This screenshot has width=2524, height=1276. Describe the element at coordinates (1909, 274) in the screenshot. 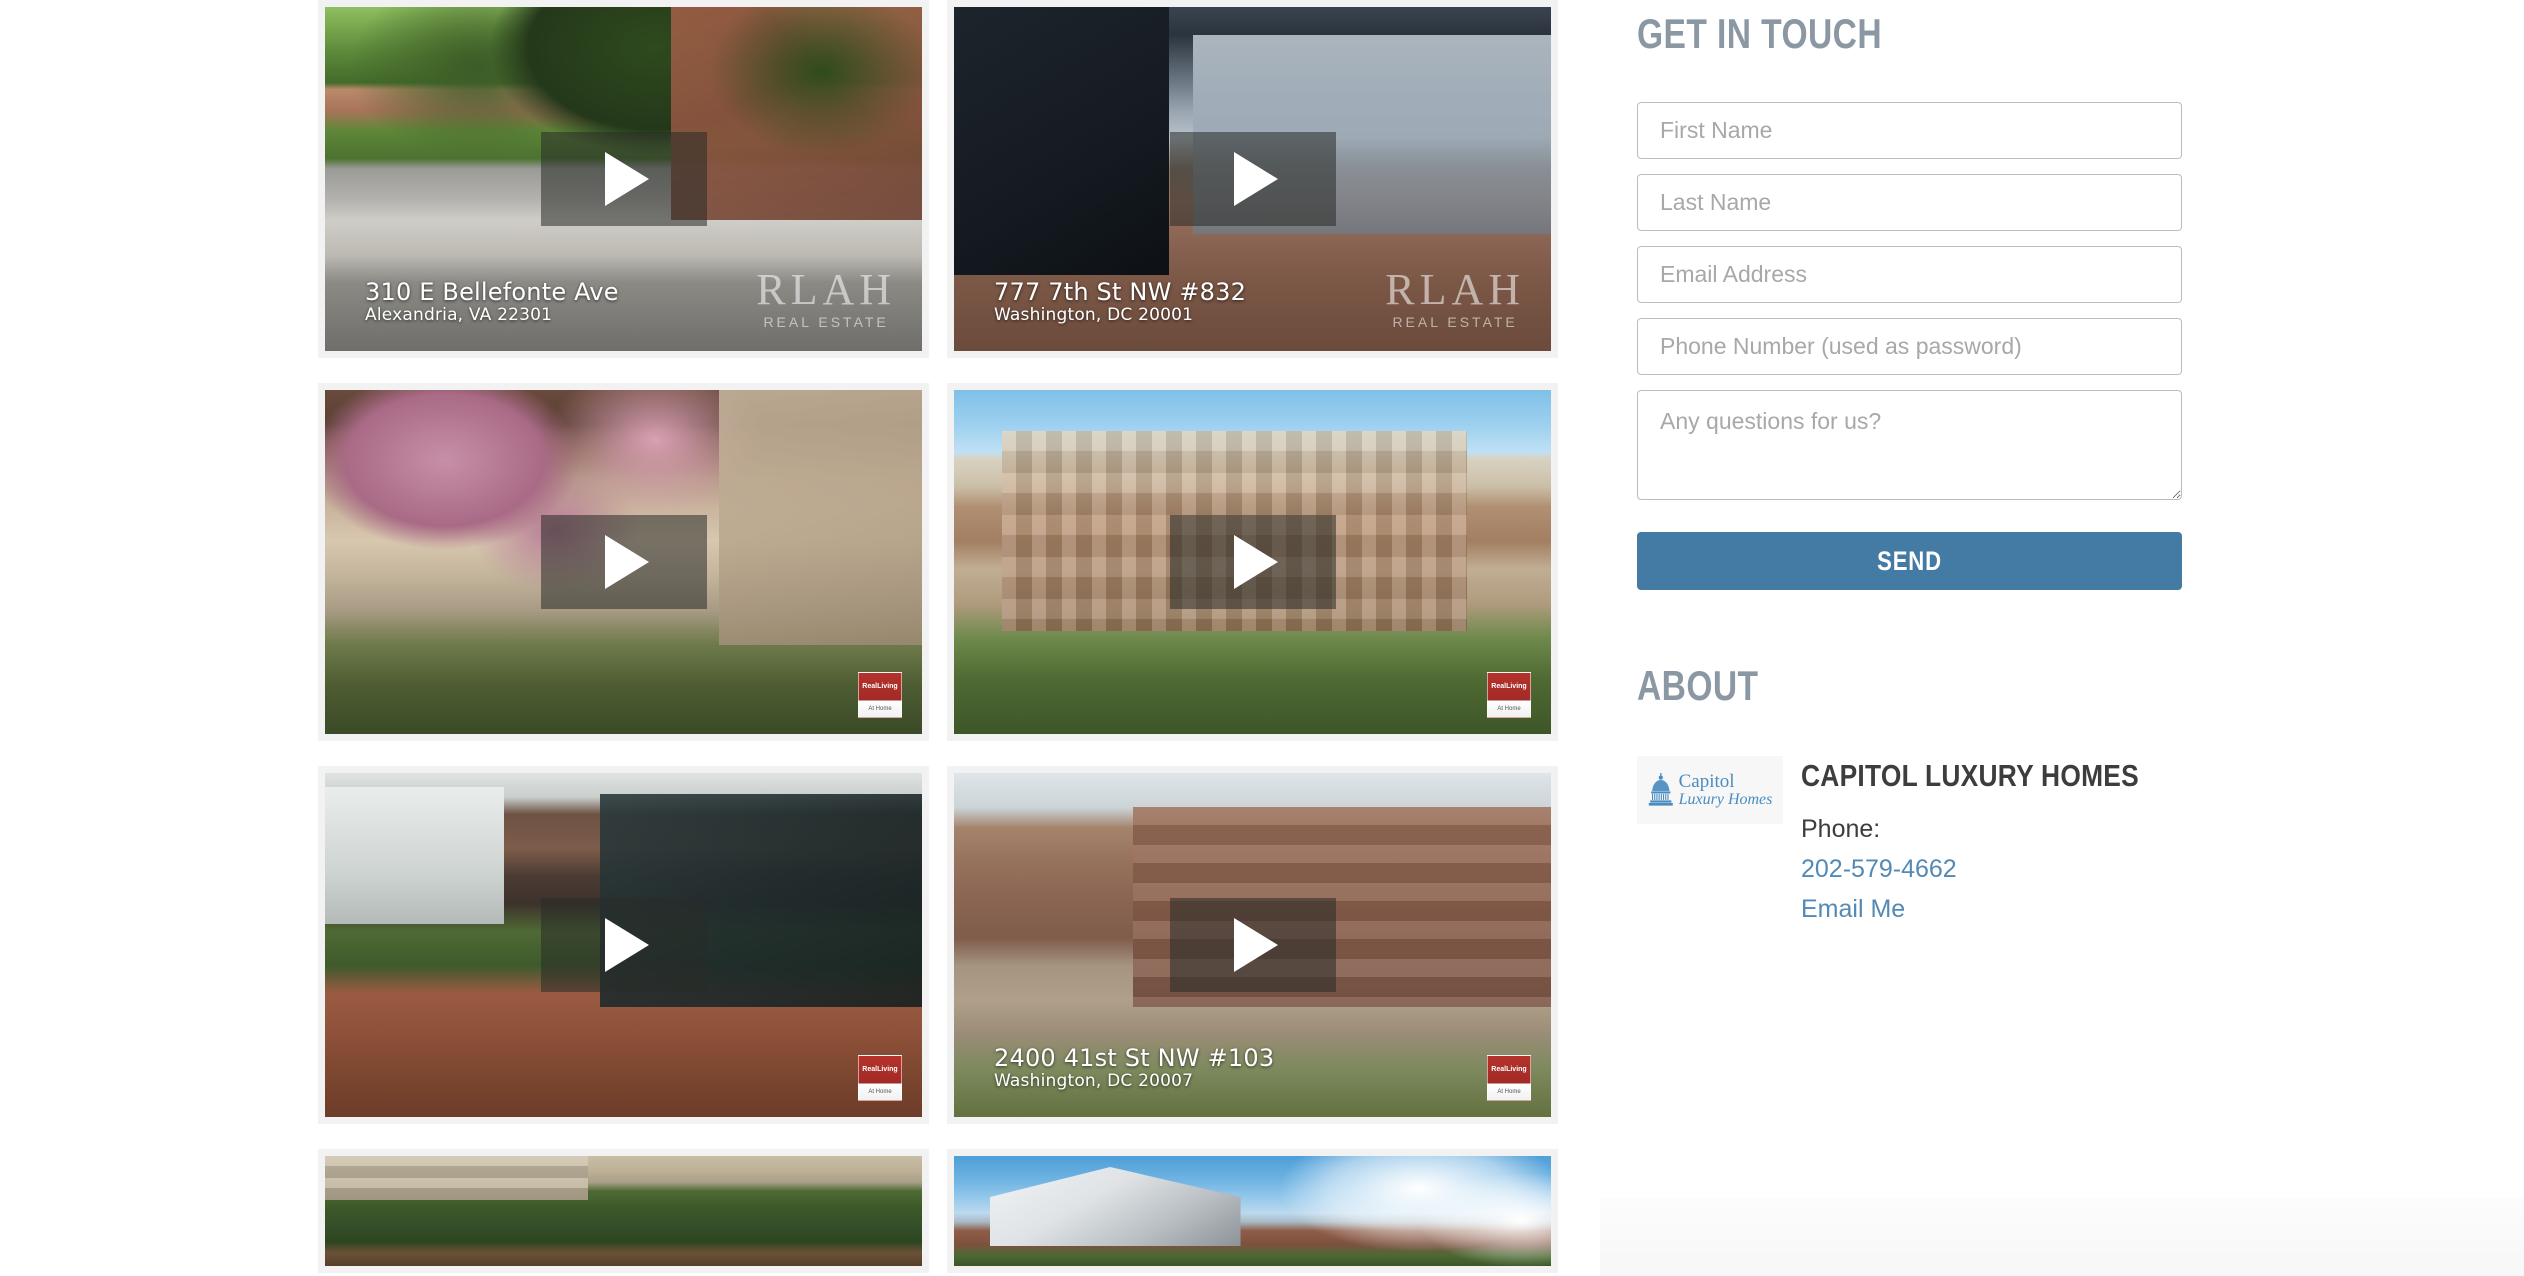

I see `email-input` at that location.